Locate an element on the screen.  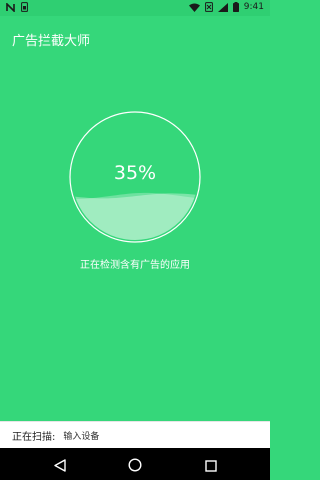
status-left-icons is located at coordinates (17, 7).